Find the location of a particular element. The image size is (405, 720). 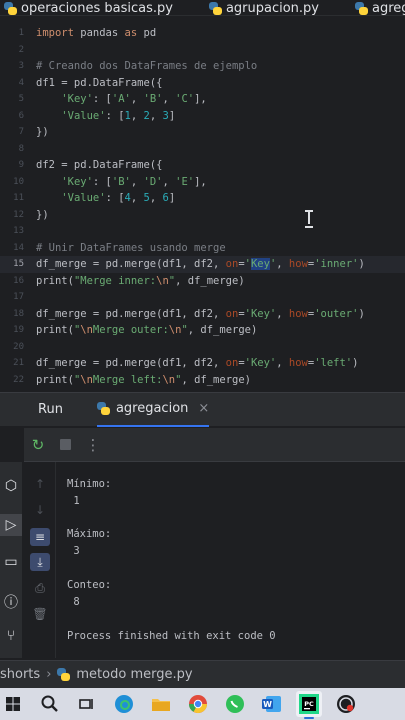

line-number: 7 is located at coordinates (21, 132).